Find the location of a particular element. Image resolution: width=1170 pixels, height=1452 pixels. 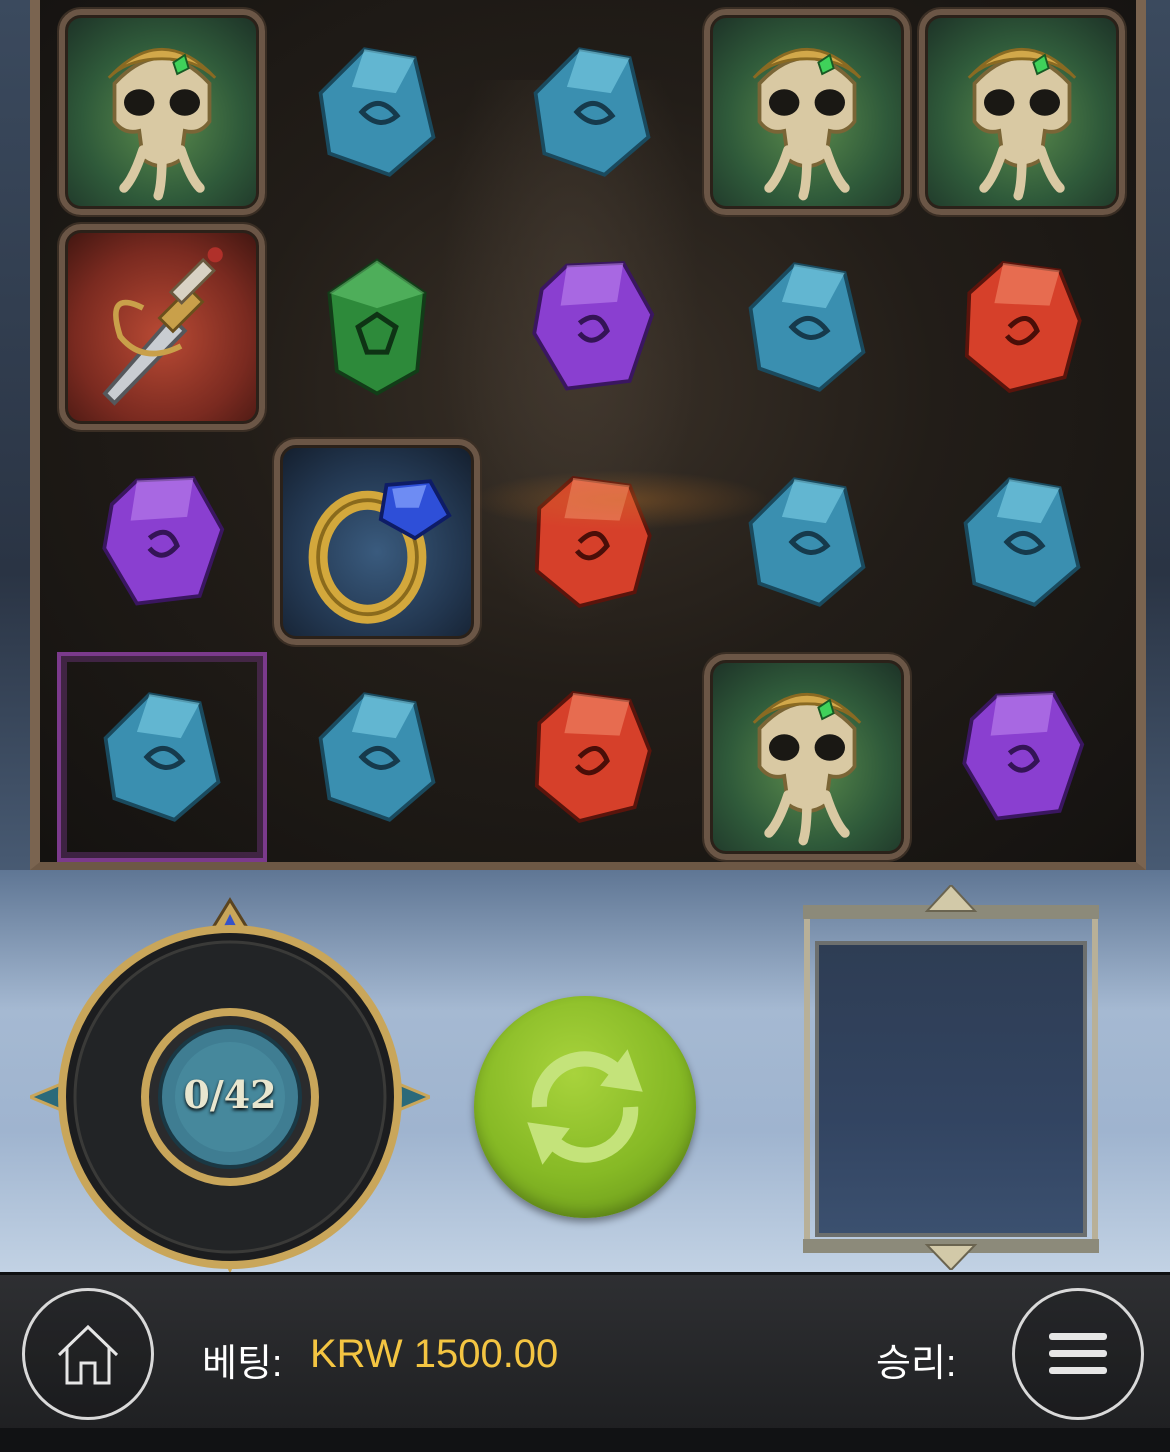

spin-button is located at coordinates (585, 1107).